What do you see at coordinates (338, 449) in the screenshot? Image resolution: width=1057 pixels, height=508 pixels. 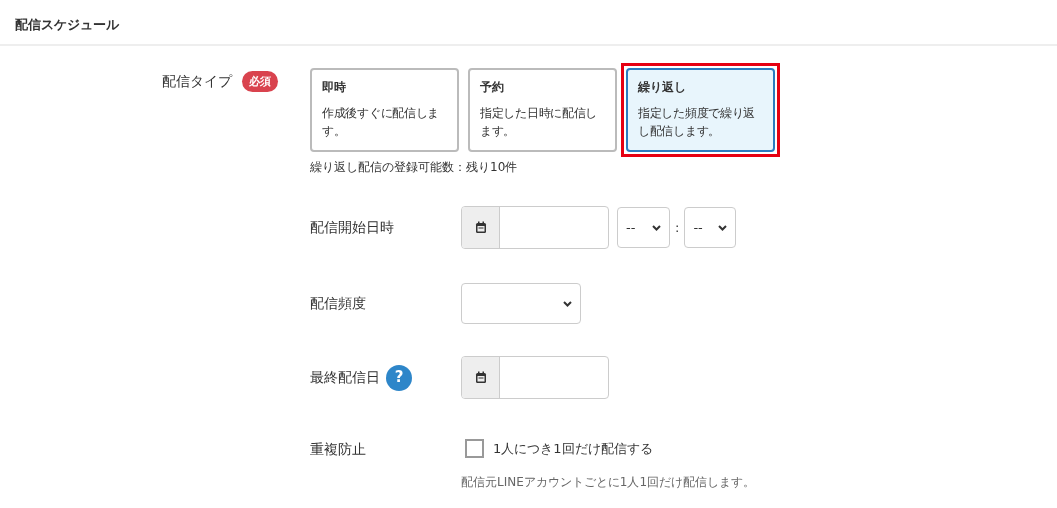 I see `field-label: 重複防止` at bounding box center [338, 449].